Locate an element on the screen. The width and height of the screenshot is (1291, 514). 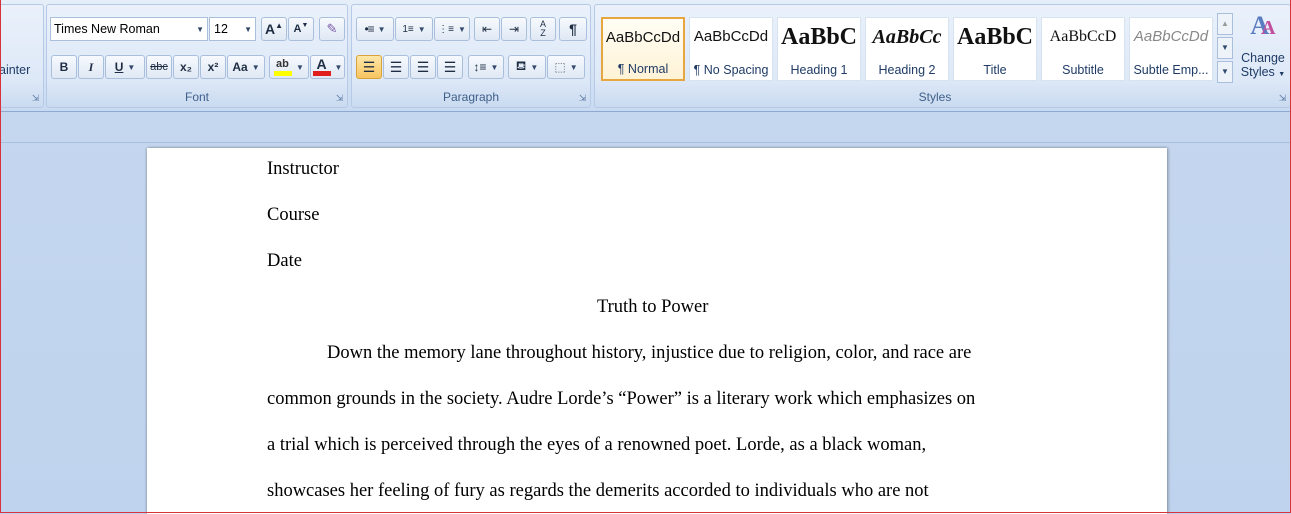
align-center-icon: ☰ is located at coordinates (396, 66).